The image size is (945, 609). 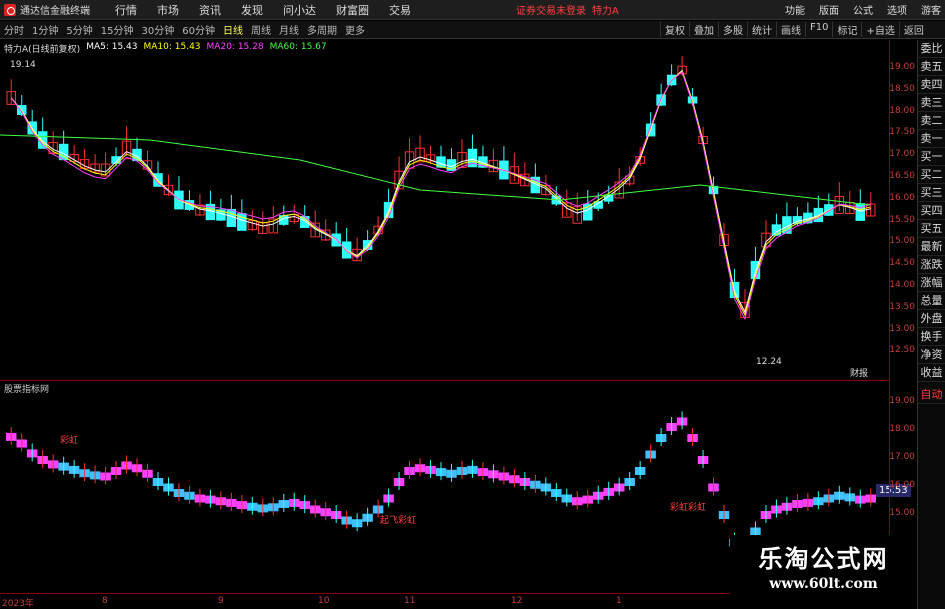 I want to click on side-item: 卖三, so click(x=931, y=103).